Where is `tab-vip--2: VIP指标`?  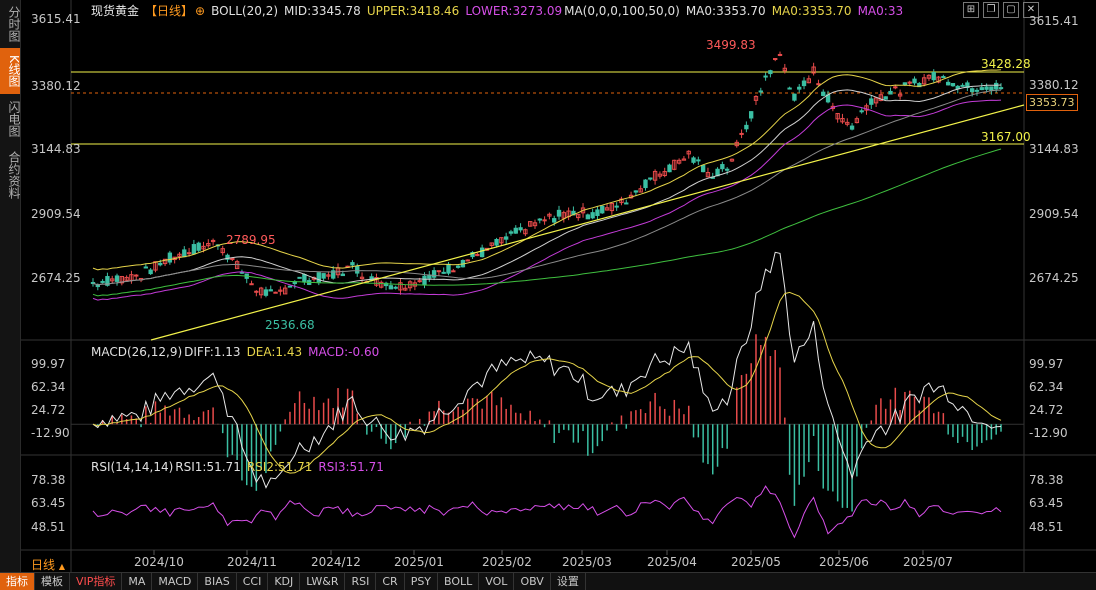
tab-vip--2: VIP指标 is located at coordinates (96, 581).